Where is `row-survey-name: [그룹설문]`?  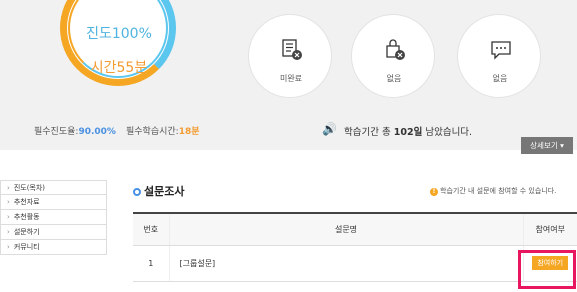
row-survey-name: [그룹설문] is located at coordinates (345, 263).